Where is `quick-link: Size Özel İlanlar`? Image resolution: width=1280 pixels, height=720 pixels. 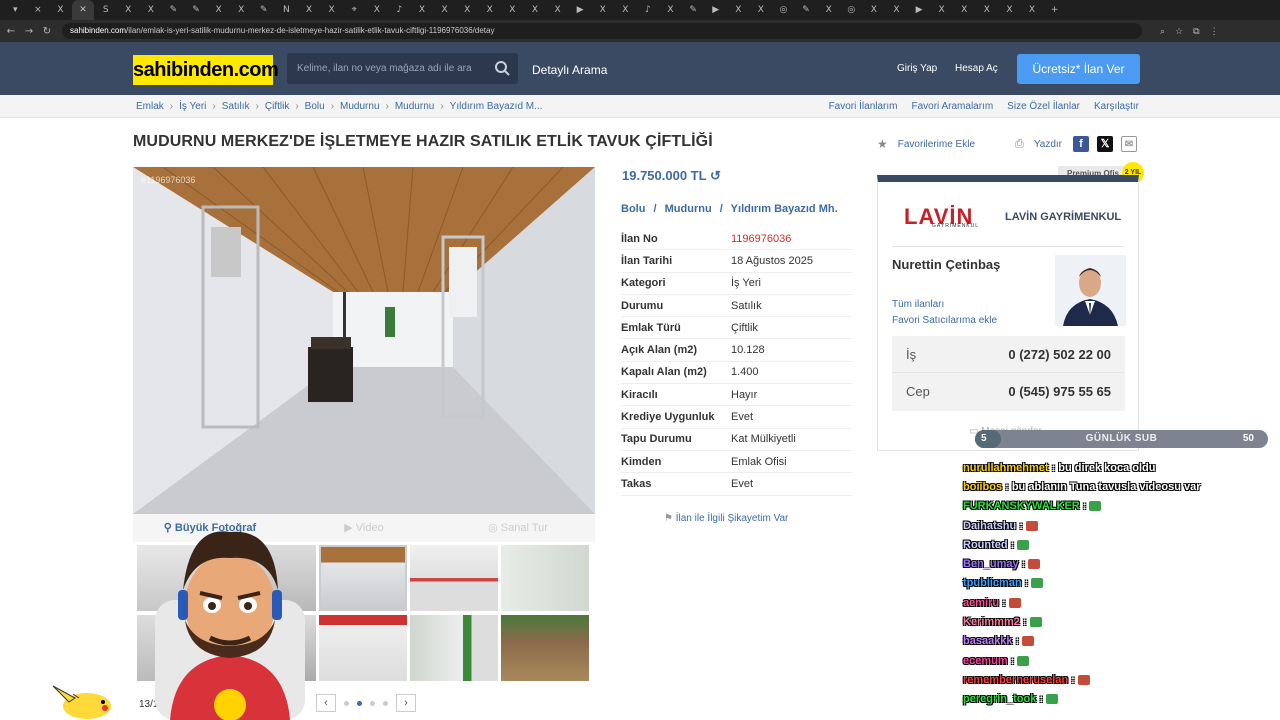
quick-link: Size Özel İlanlar is located at coordinates (1043, 106).